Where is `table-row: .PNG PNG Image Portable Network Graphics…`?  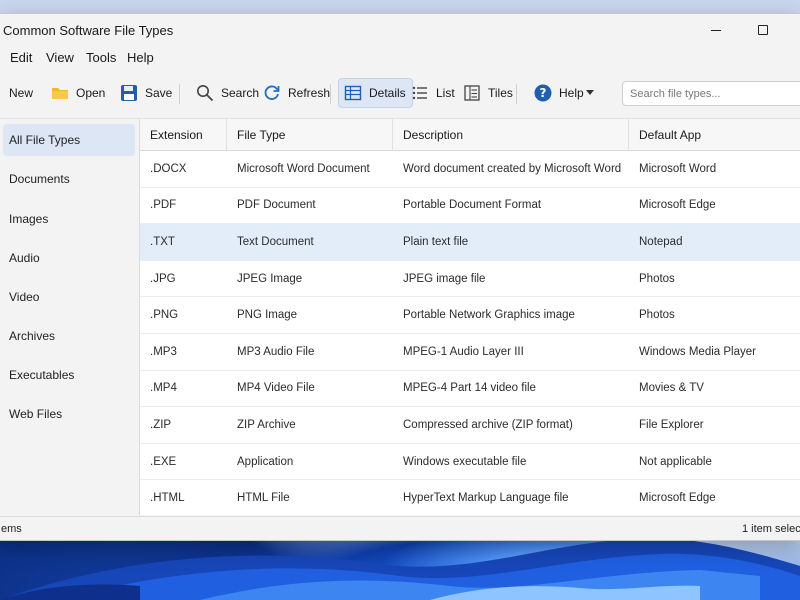 table-row: .PNG PNG Image Portable Network Graphics… is located at coordinates (470, 315).